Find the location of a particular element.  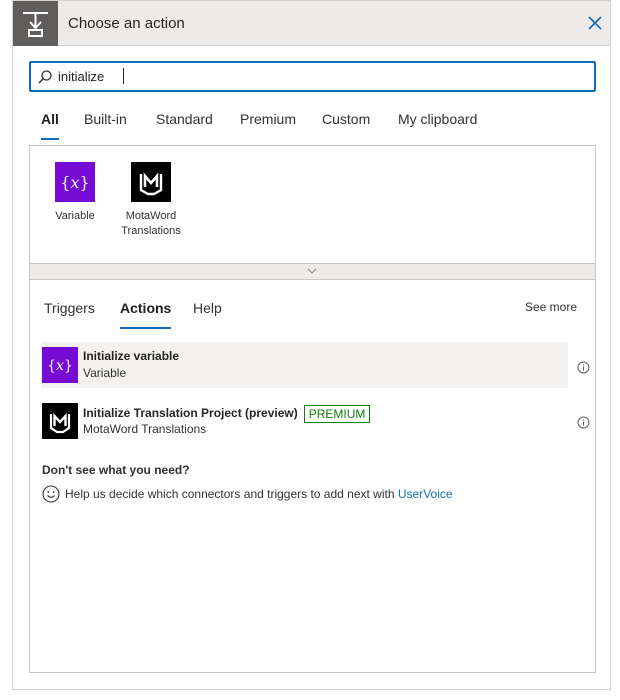

connector-label: MotaWord Translations is located at coordinates (151, 224).